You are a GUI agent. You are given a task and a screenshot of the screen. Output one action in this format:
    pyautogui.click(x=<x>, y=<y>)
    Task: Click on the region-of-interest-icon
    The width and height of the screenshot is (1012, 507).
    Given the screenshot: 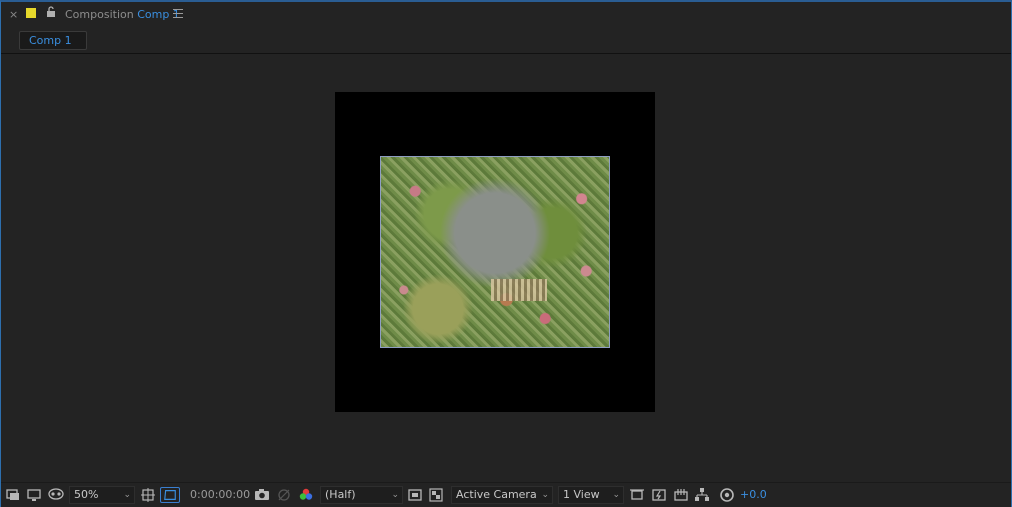 What is the action you would take?
    pyautogui.click(x=415, y=495)
    